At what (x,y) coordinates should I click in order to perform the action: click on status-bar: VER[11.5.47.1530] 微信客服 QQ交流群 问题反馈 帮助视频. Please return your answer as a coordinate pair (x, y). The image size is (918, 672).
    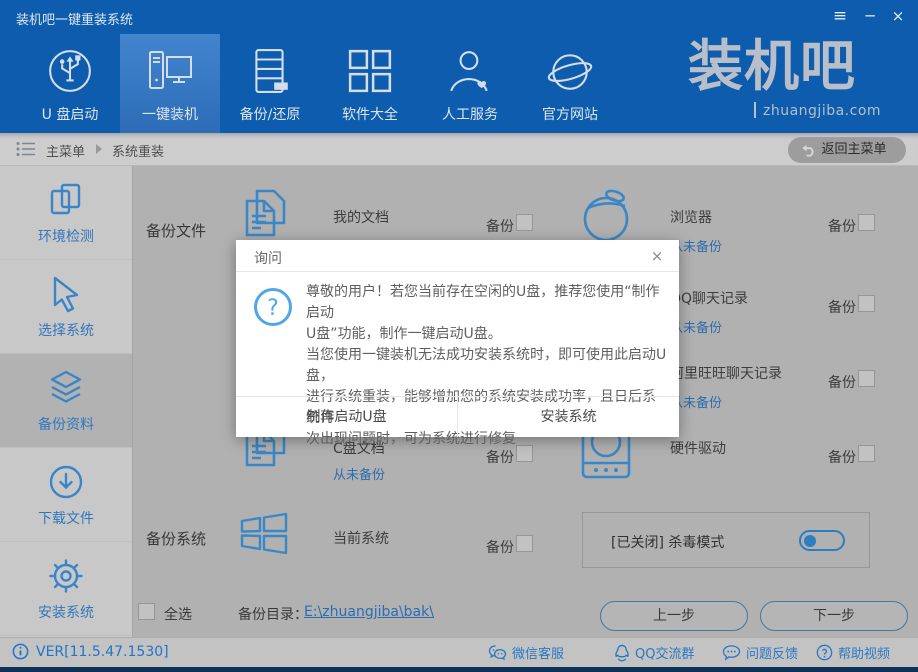
    Looking at the image, I should click on (459, 652).